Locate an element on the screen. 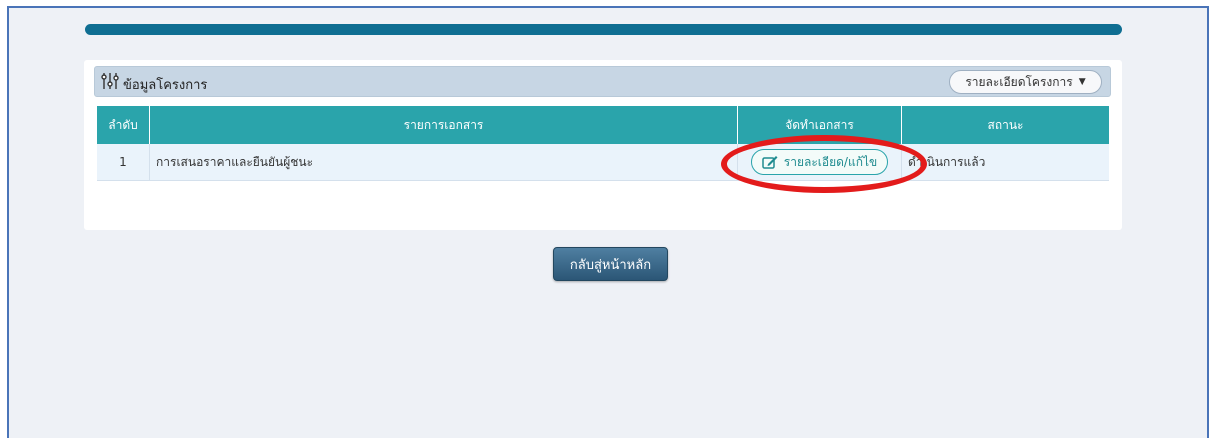  header-index: ลำดับ is located at coordinates (123, 125).